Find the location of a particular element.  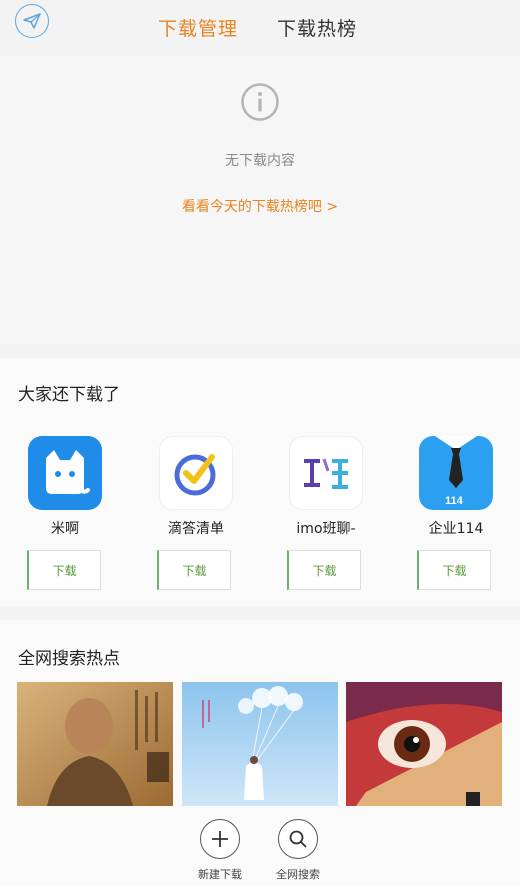

app-card: 米啊 下载 is located at coordinates (66, 516).